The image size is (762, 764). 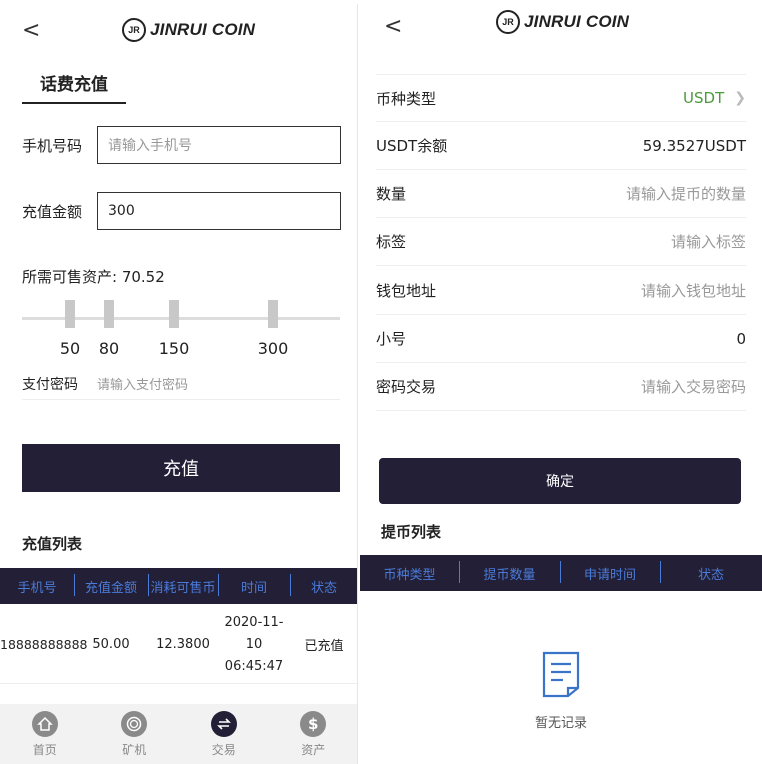 What do you see at coordinates (223, 723) in the screenshot?
I see `trade-icon` at bounding box center [223, 723].